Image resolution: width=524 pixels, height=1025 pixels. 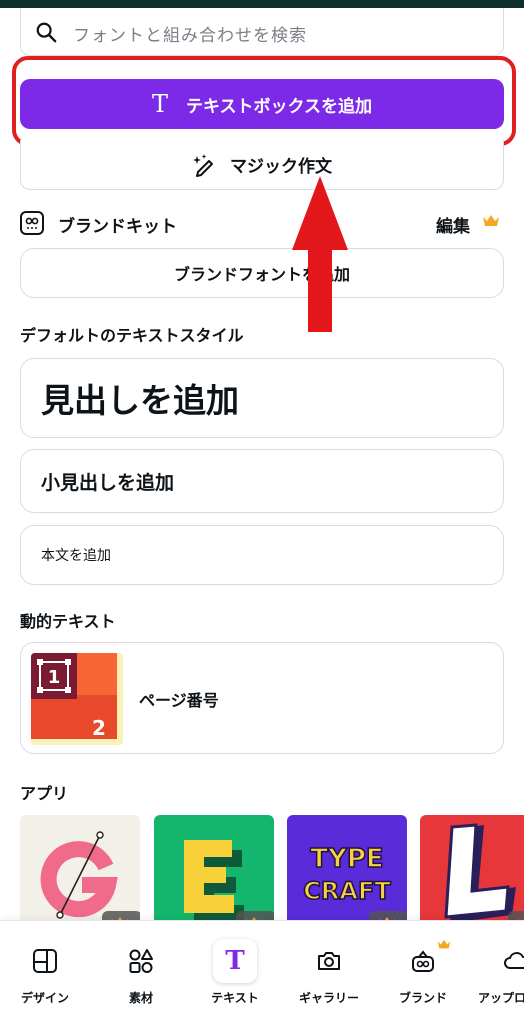 I want to click on magic-write-button: マジック作文, so click(x=262, y=165).